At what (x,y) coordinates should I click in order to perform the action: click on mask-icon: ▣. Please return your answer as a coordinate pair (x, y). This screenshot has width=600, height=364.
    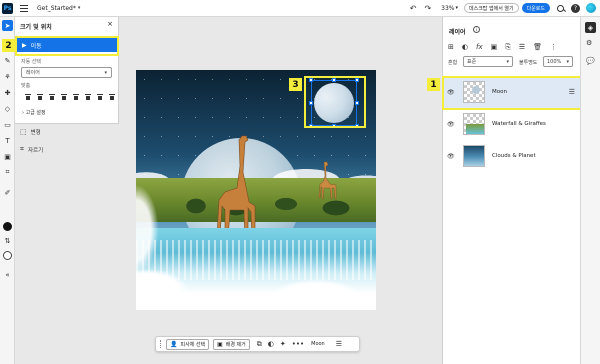
    Looking at the image, I should click on (494, 47).